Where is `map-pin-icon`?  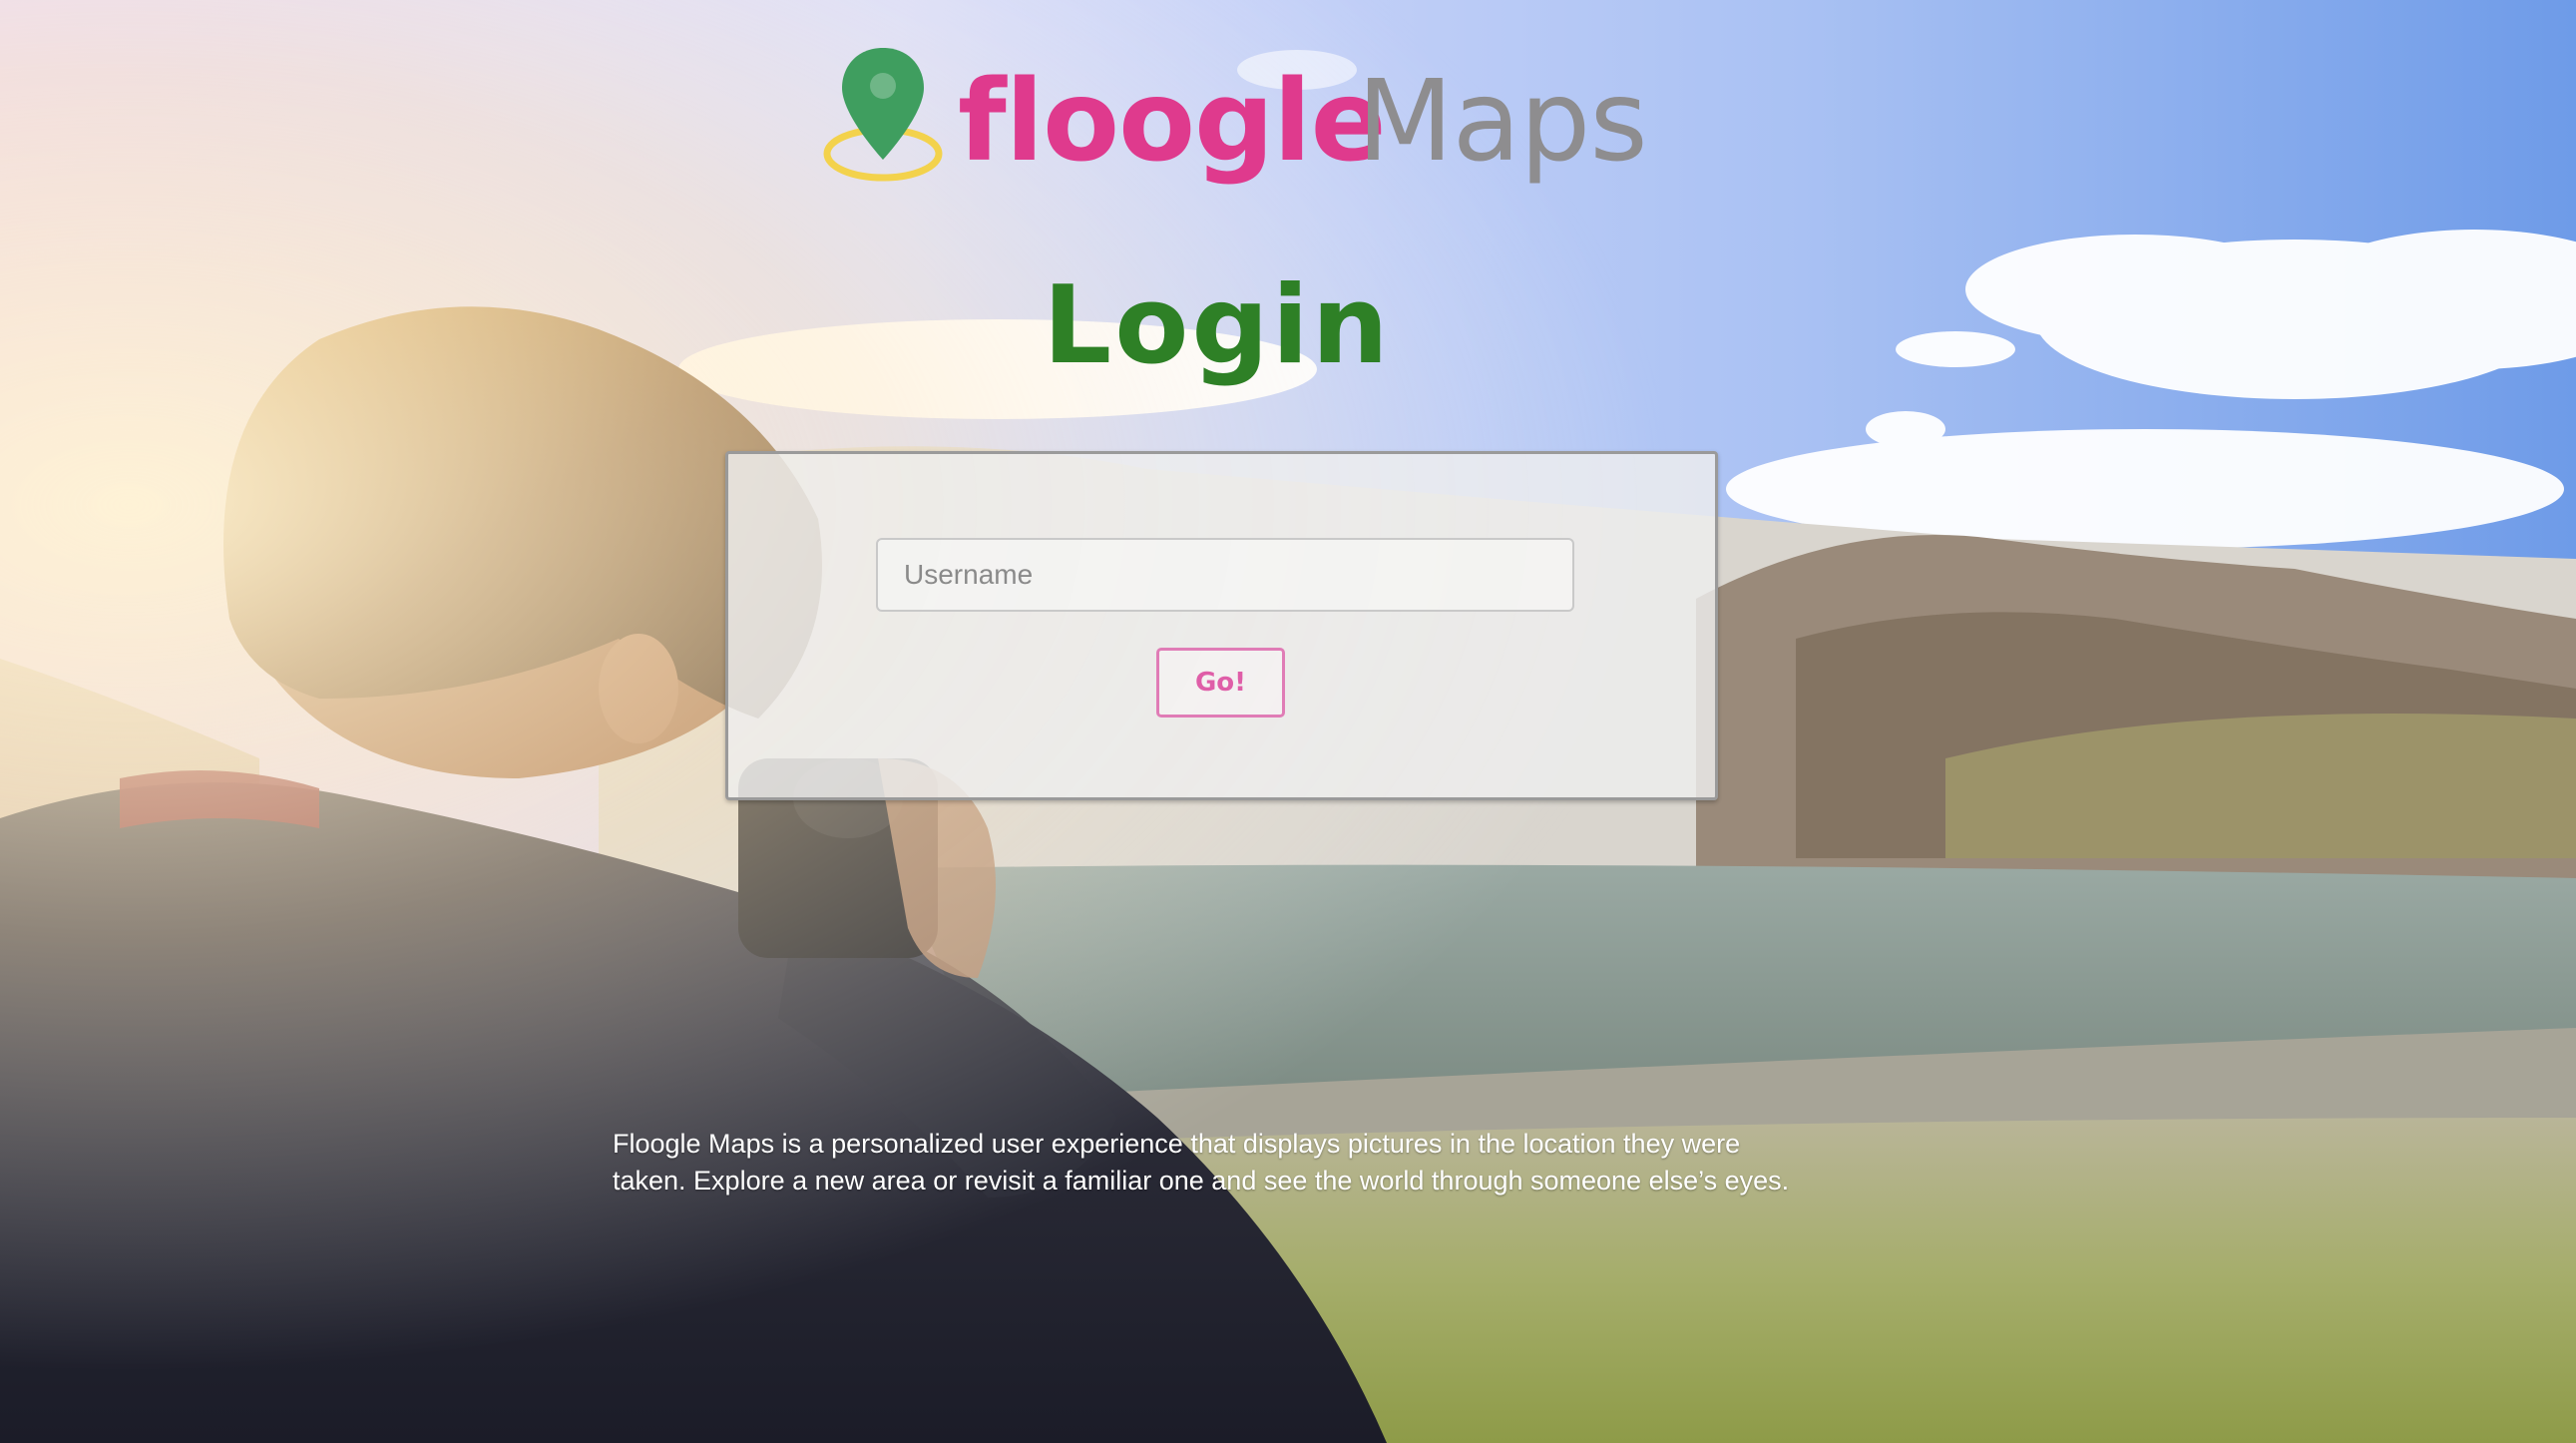 map-pin-icon is located at coordinates (883, 115).